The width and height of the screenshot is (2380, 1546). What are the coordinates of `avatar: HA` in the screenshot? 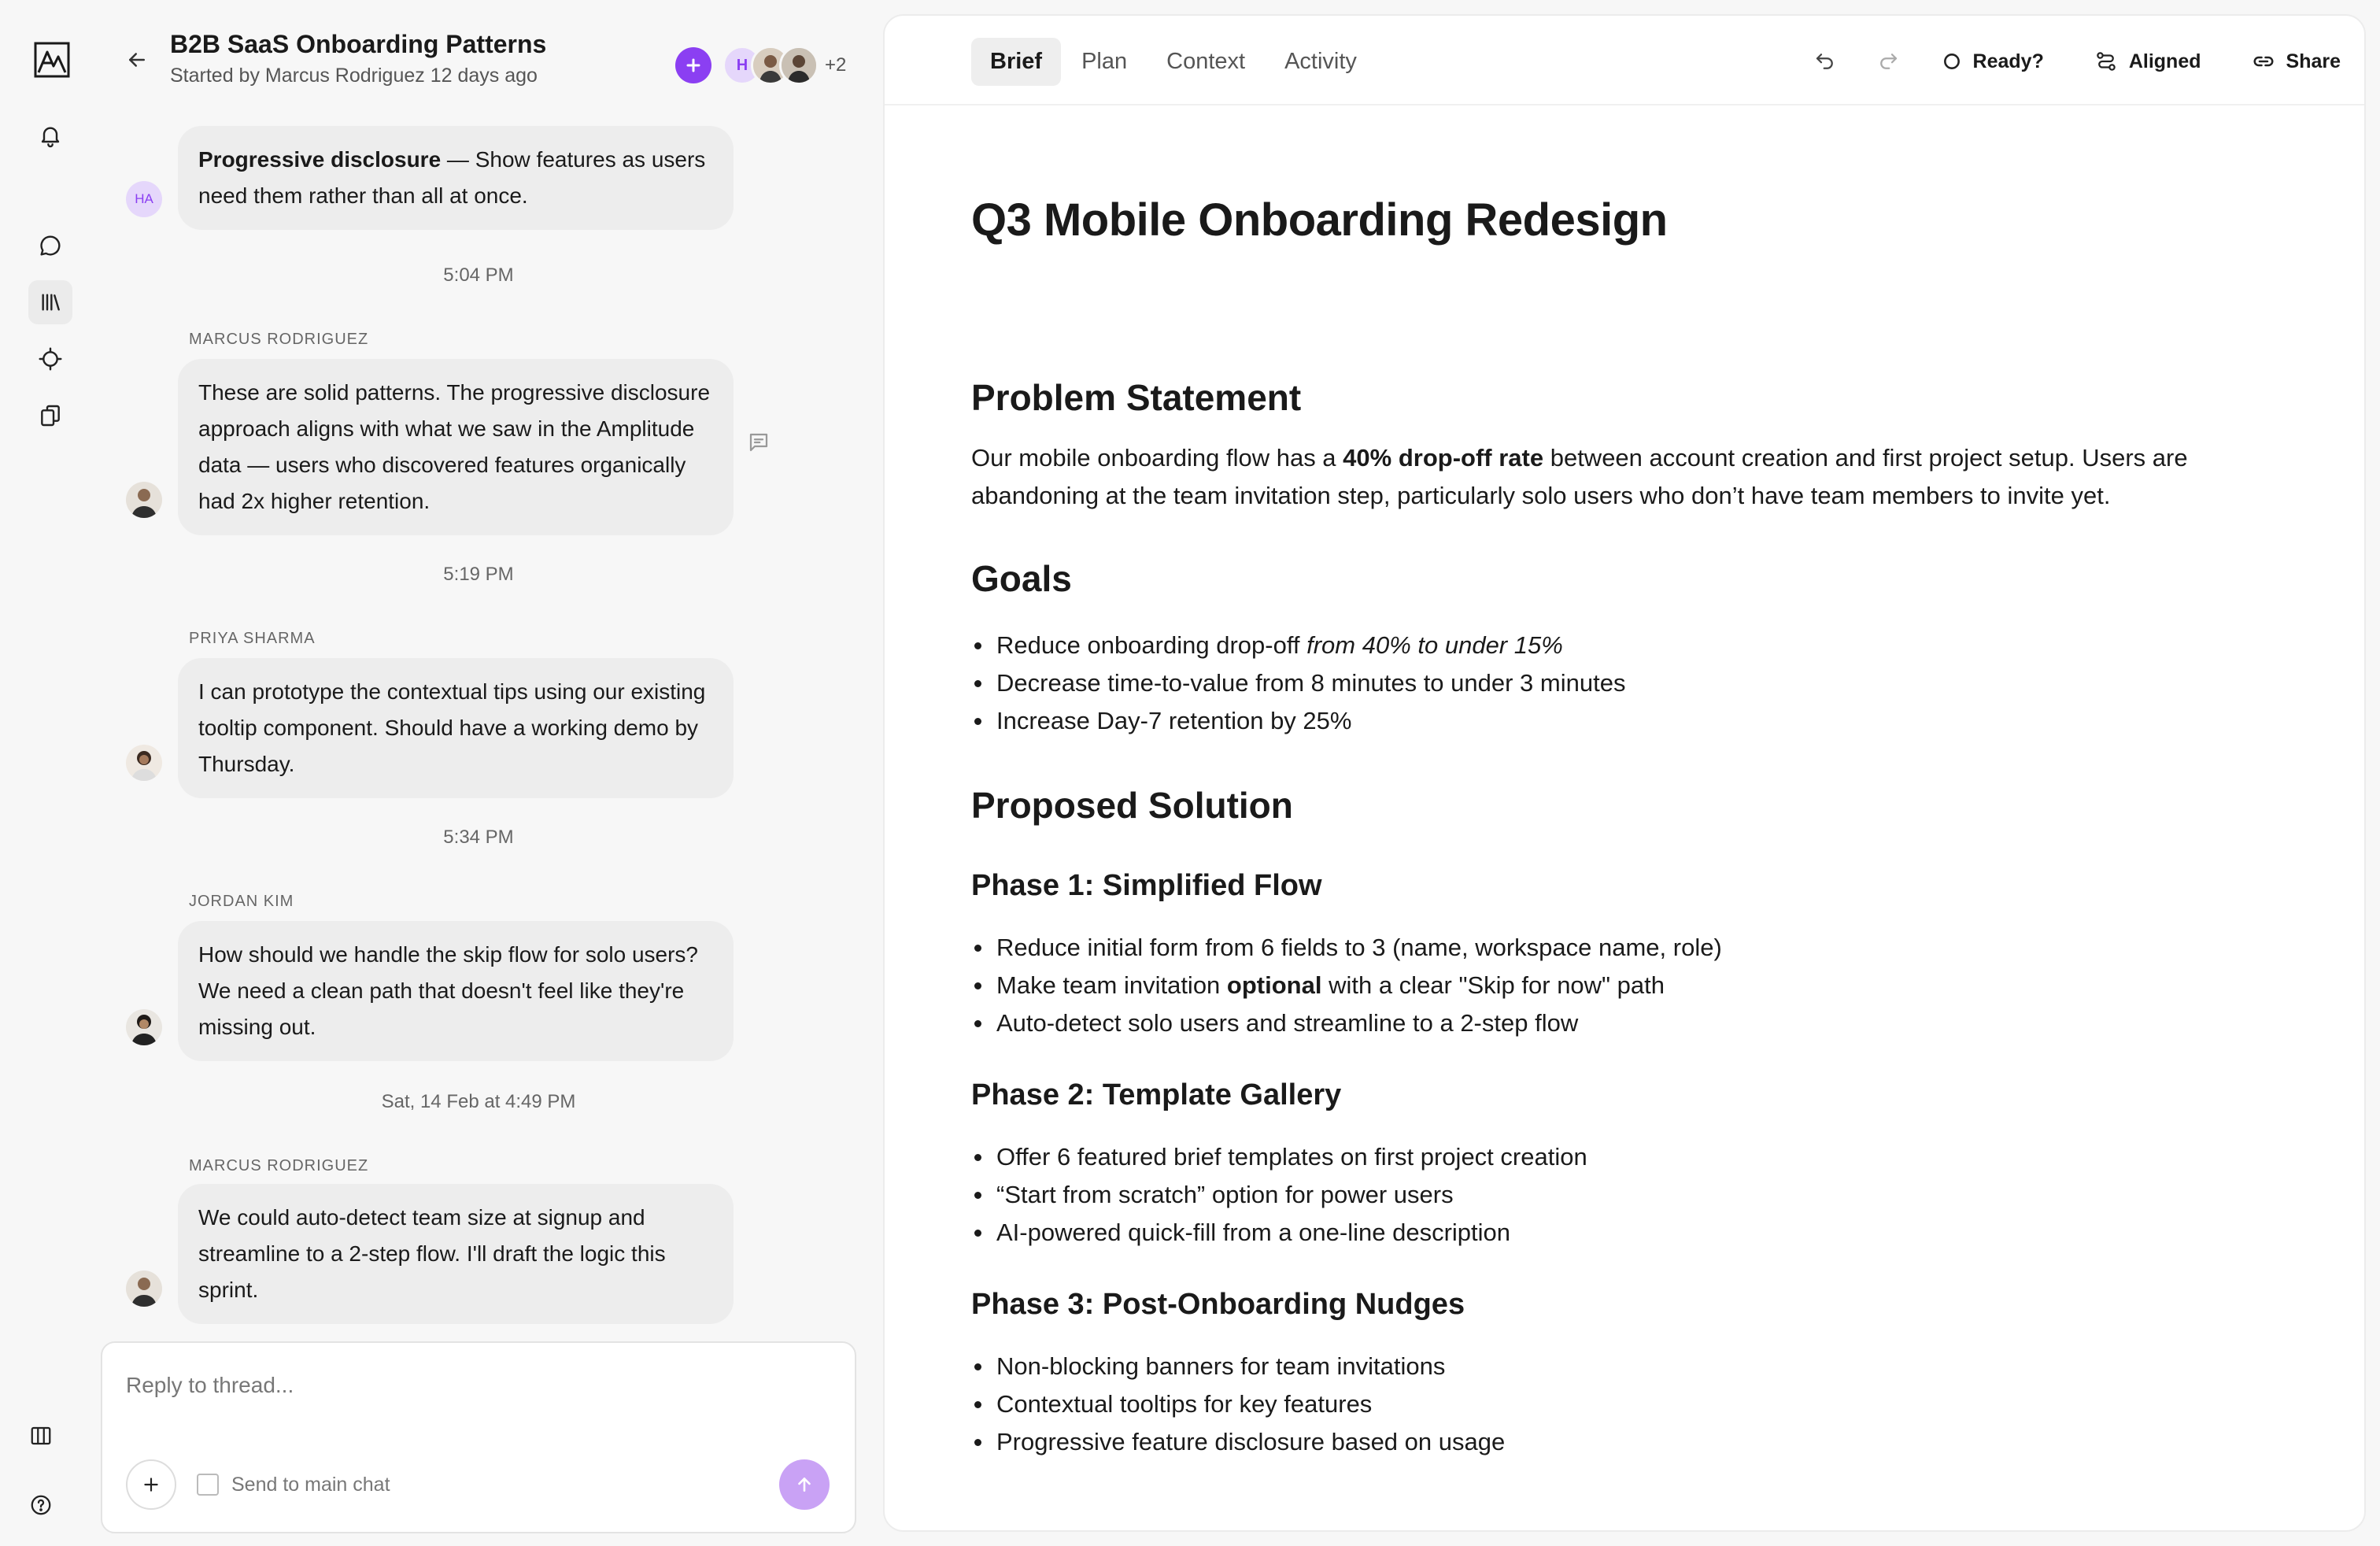 It's located at (144, 199).